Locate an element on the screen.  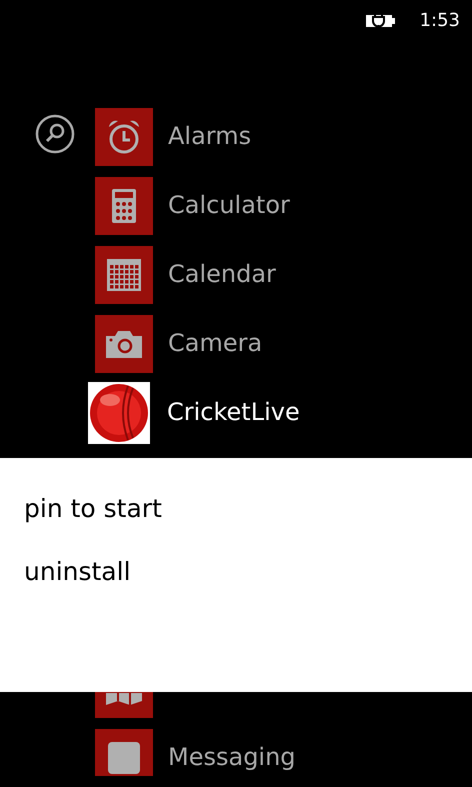
app-name: Camera is located at coordinates (215, 344).